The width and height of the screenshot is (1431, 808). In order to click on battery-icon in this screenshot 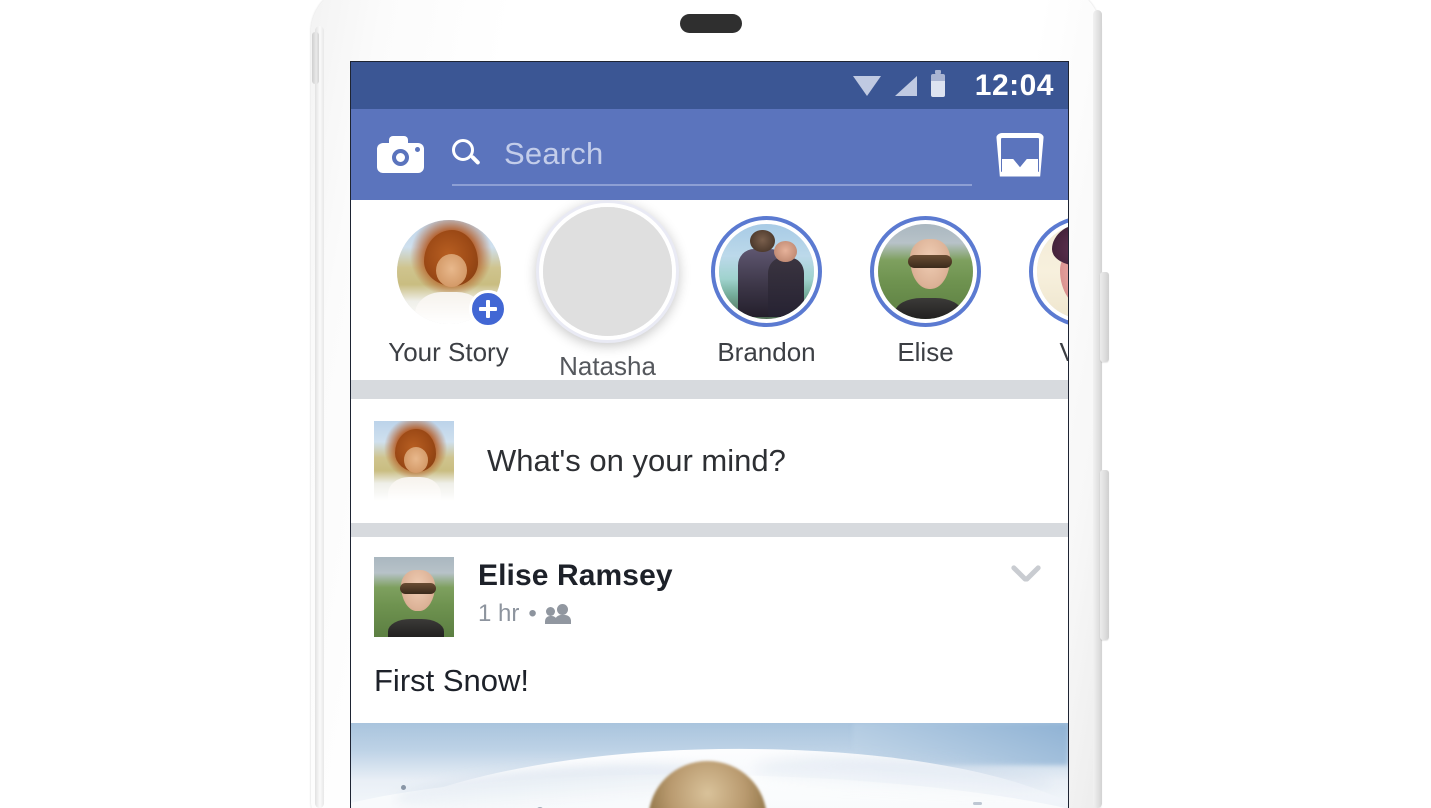, I will do `click(937, 83)`.